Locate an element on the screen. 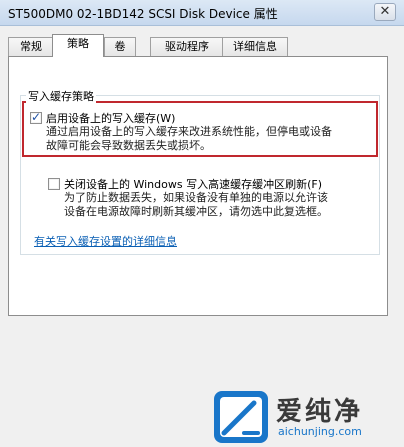 The height and width of the screenshot is (447, 404). tab-label: 卷 is located at coordinates (120, 46).